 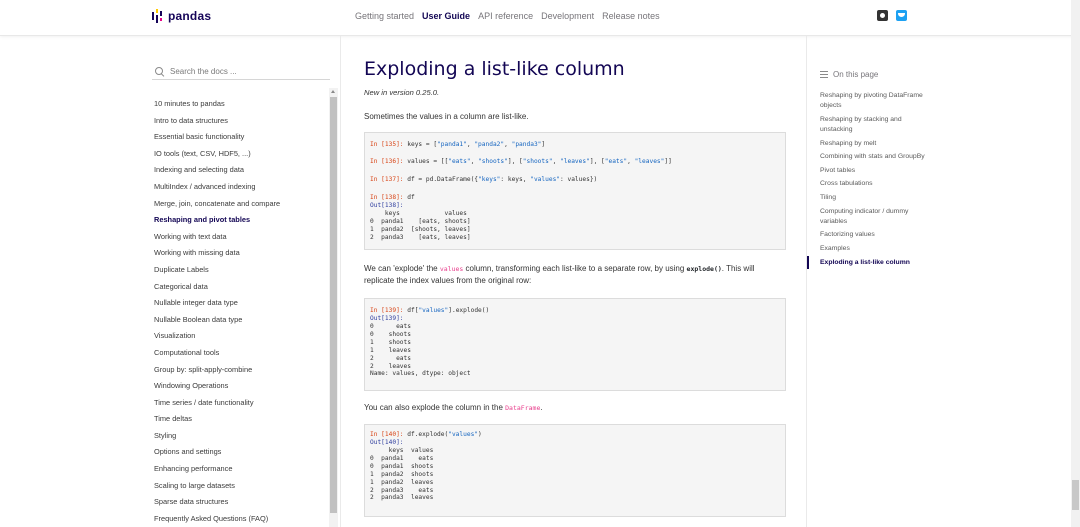 I want to click on sidebar-item-active: Reshaping and pivot tables, so click(x=217, y=223).